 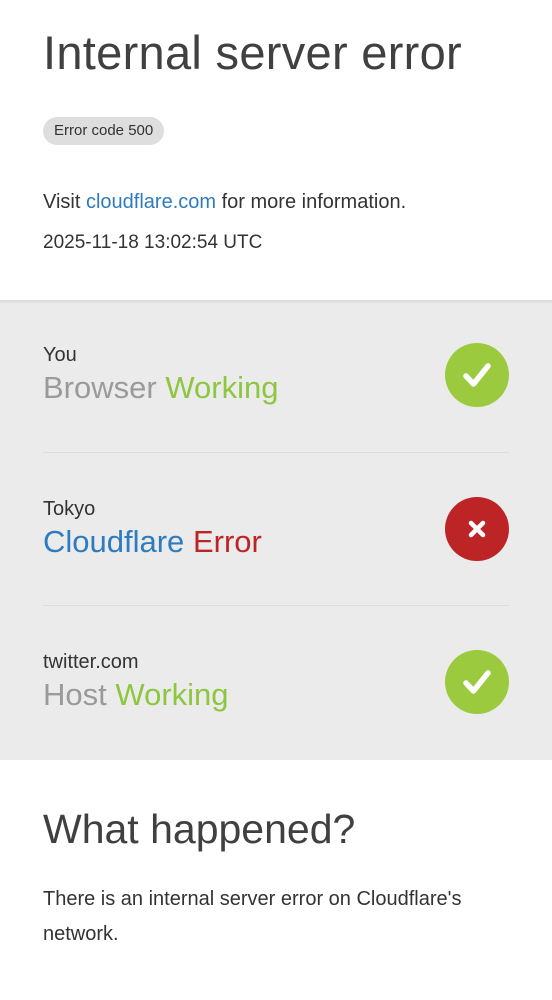 What do you see at coordinates (199, 829) in the screenshot?
I see `what-happened-heading: What happened?` at bounding box center [199, 829].